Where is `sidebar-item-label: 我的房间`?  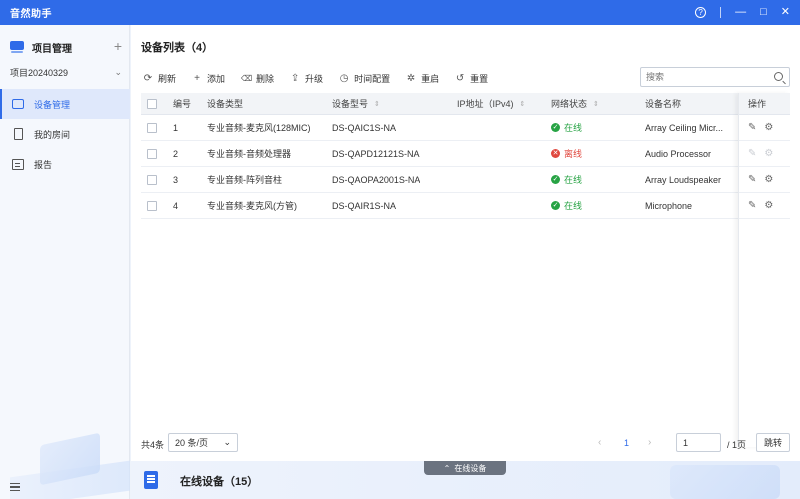
sidebar-item-label: 我的房间 is located at coordinates (52, 134).